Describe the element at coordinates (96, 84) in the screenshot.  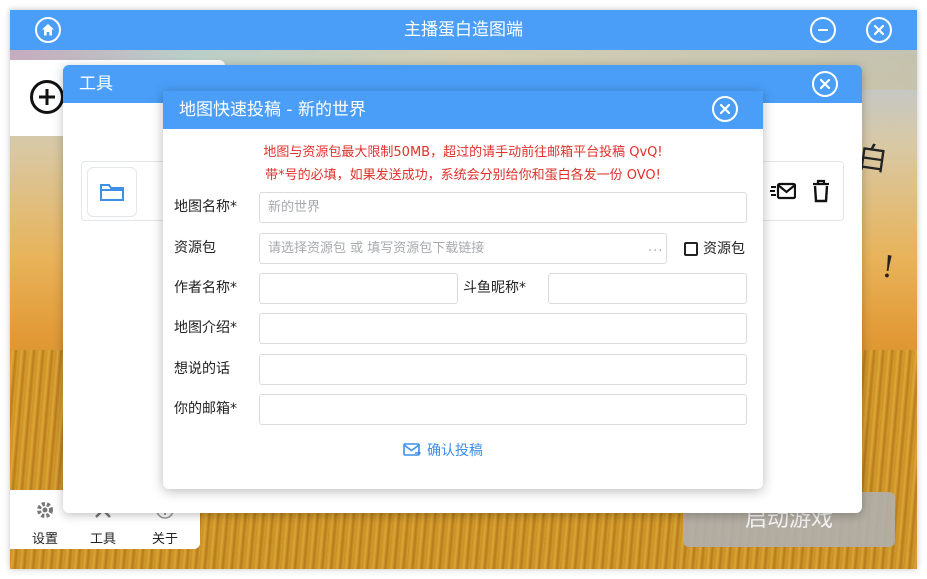
I see `tool-dialog-title: 工具` at that location.